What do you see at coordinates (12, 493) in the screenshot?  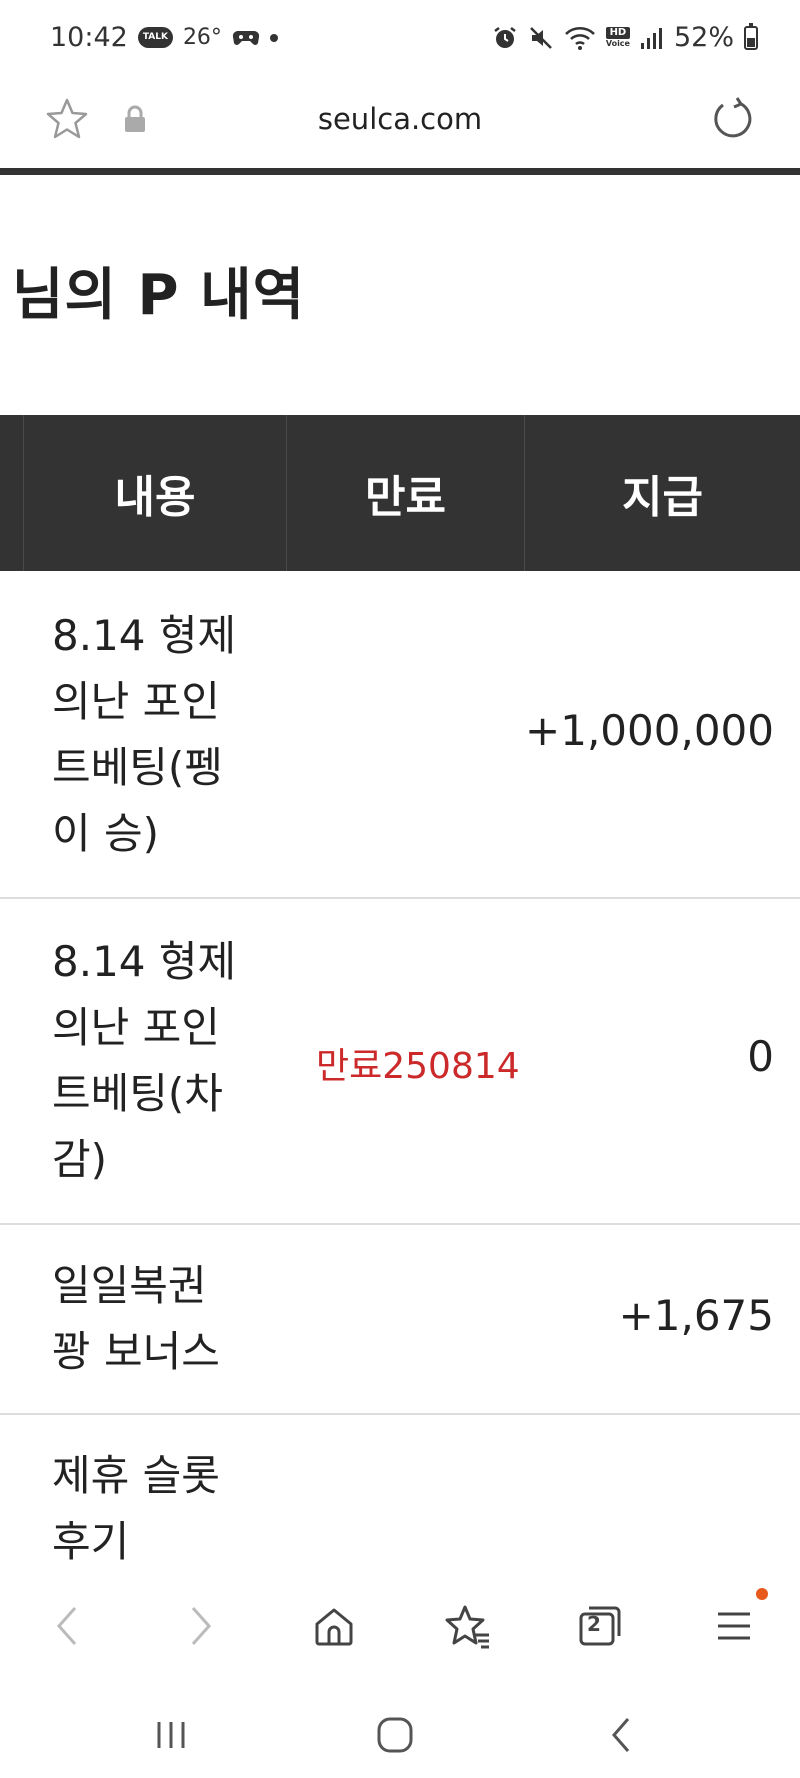 I see `table-header-edge` at bounding box center [12, 493].